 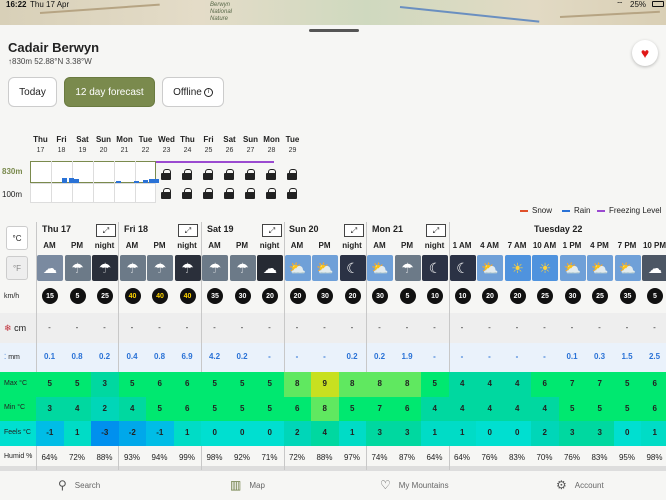 What do you see at coordinates (351, 457) in the screenshot?
I see `humidity-cell: 97%` at bounding box center [351, 457].